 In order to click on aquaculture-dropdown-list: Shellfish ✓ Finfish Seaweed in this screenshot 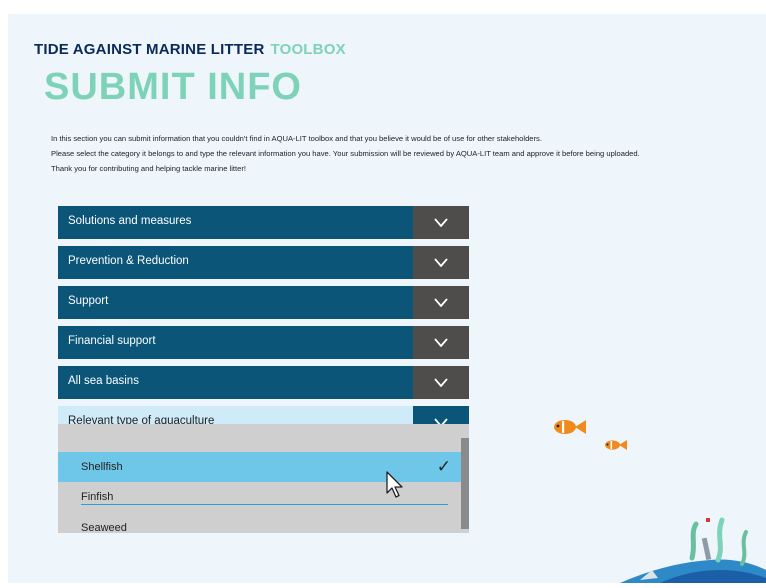, I will do `click(263, 479)`.